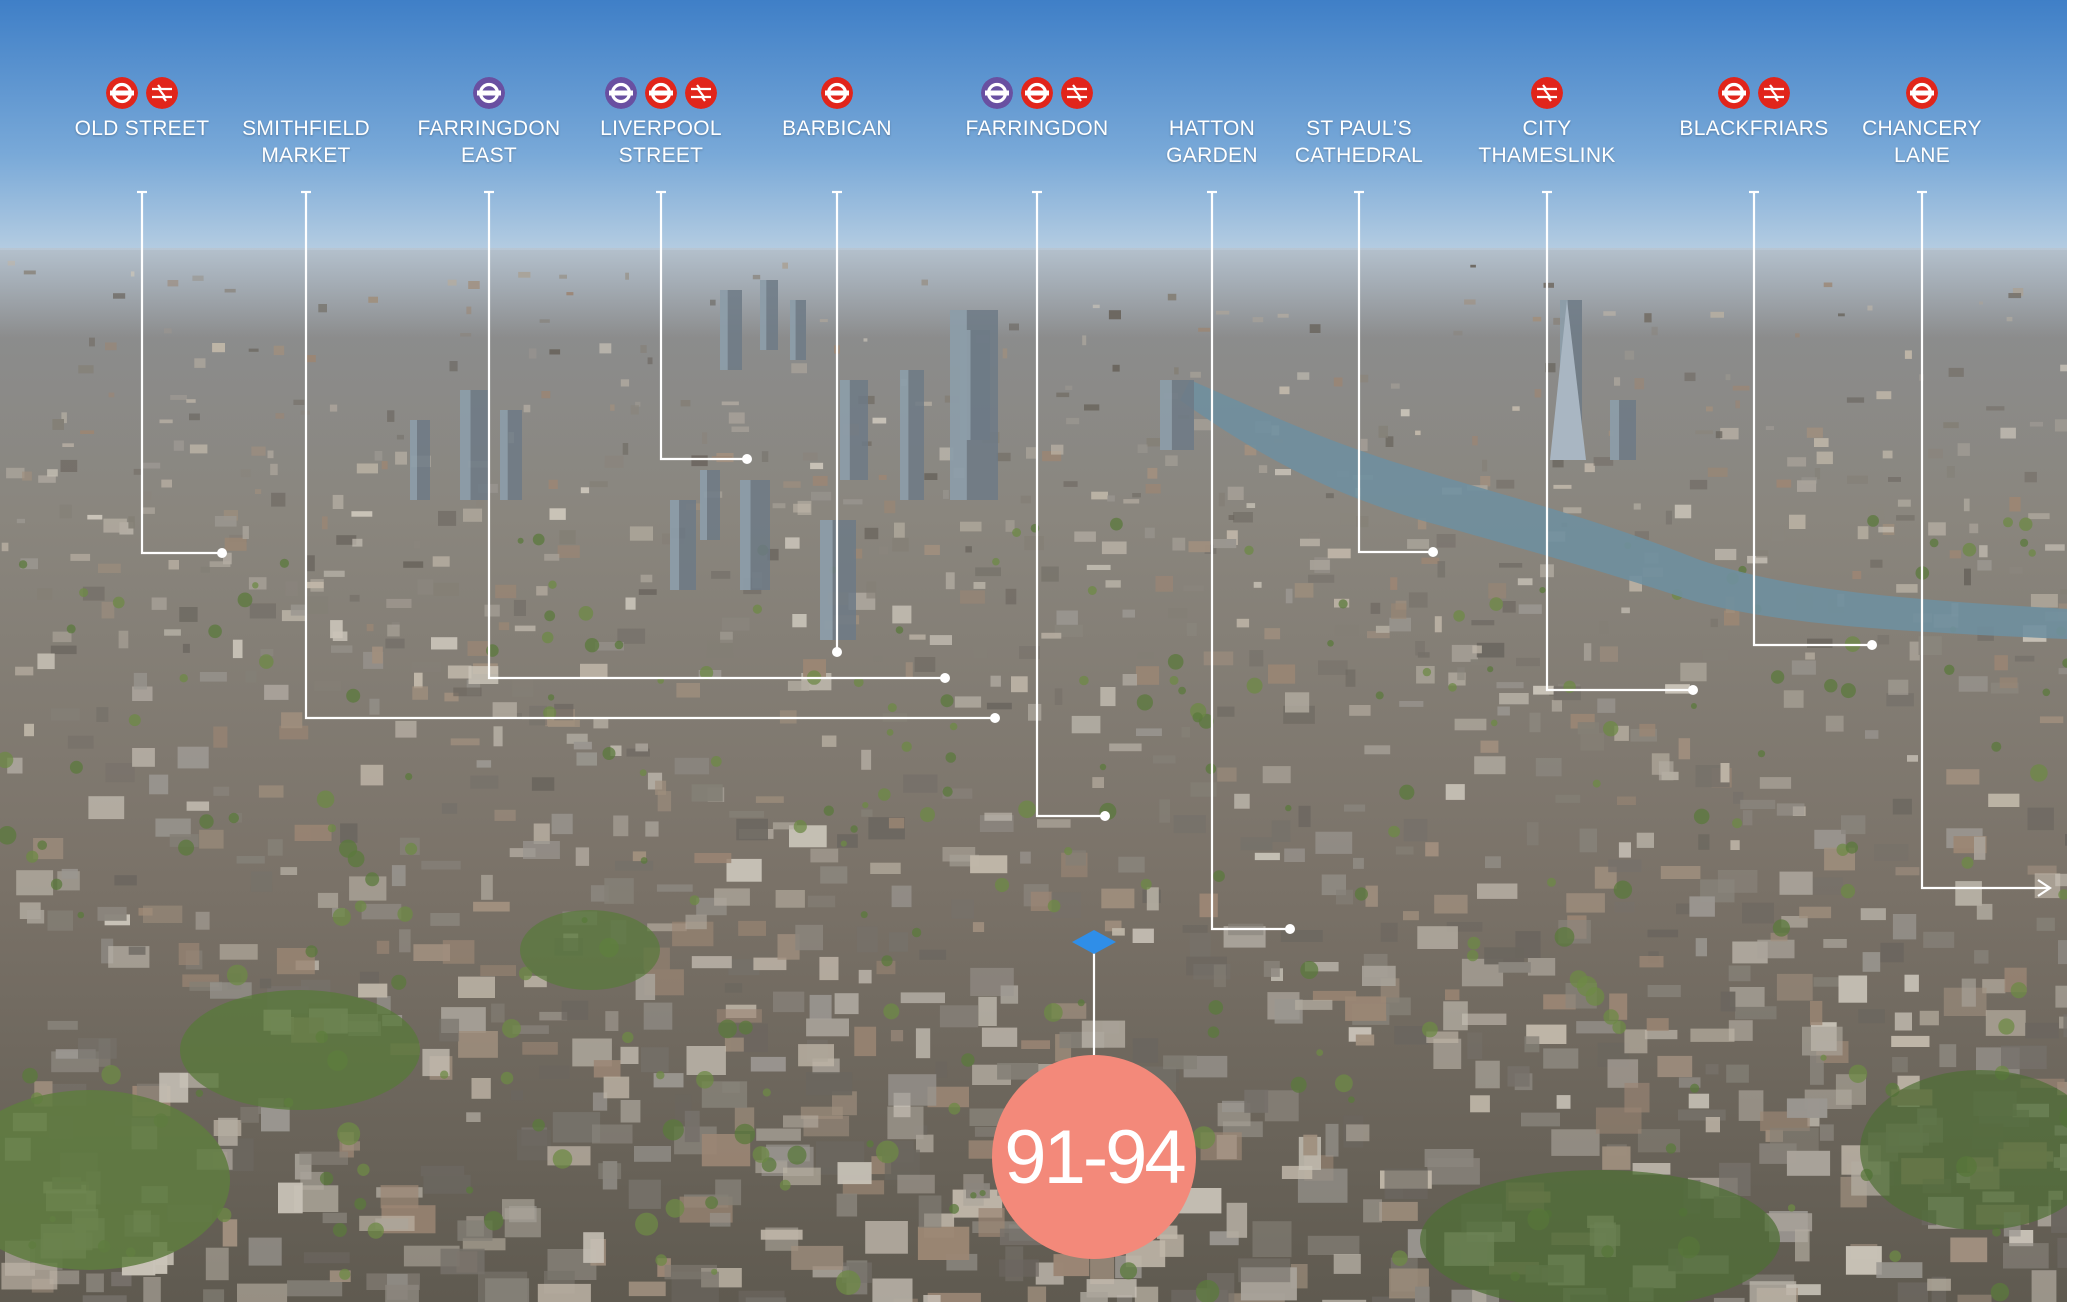 This screenshot has width=2089, height=1302. I want to click on station-label-line: OLD STREET, so click(142, 128).